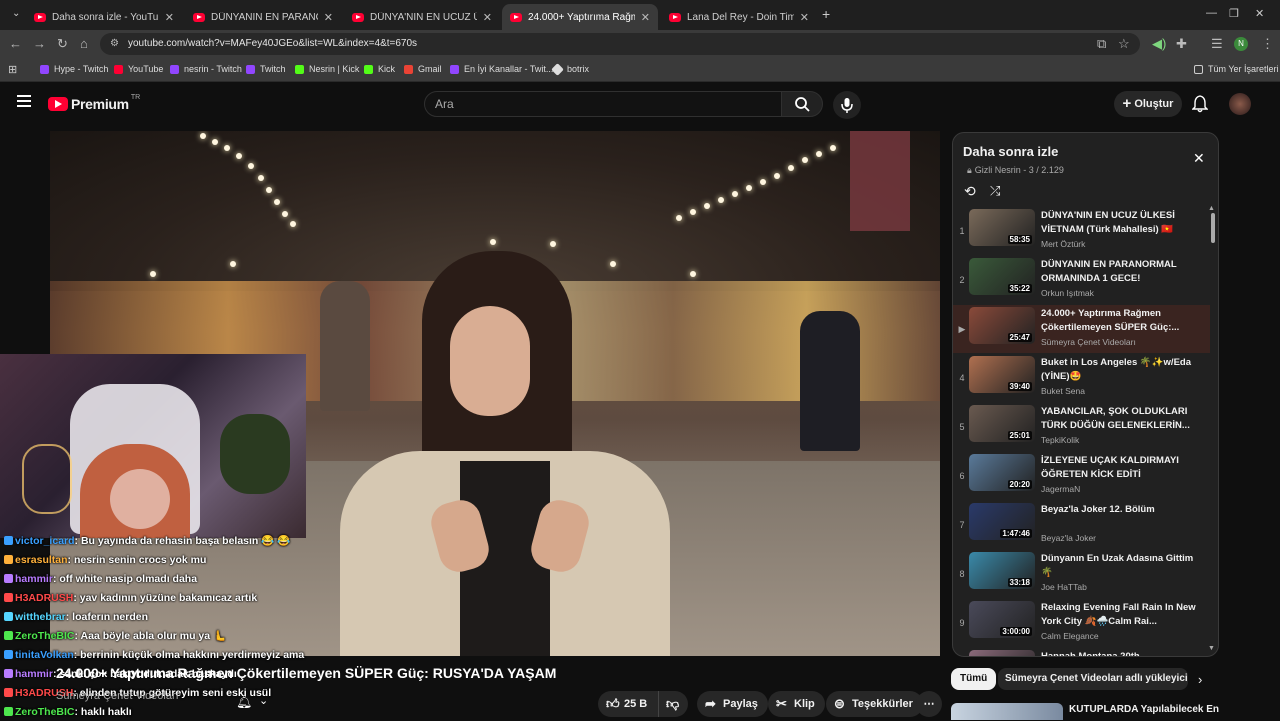 The width and height of the screenshot is (1280, 721). I want to click on create-button: + Oluştur, so click(1148, 104).